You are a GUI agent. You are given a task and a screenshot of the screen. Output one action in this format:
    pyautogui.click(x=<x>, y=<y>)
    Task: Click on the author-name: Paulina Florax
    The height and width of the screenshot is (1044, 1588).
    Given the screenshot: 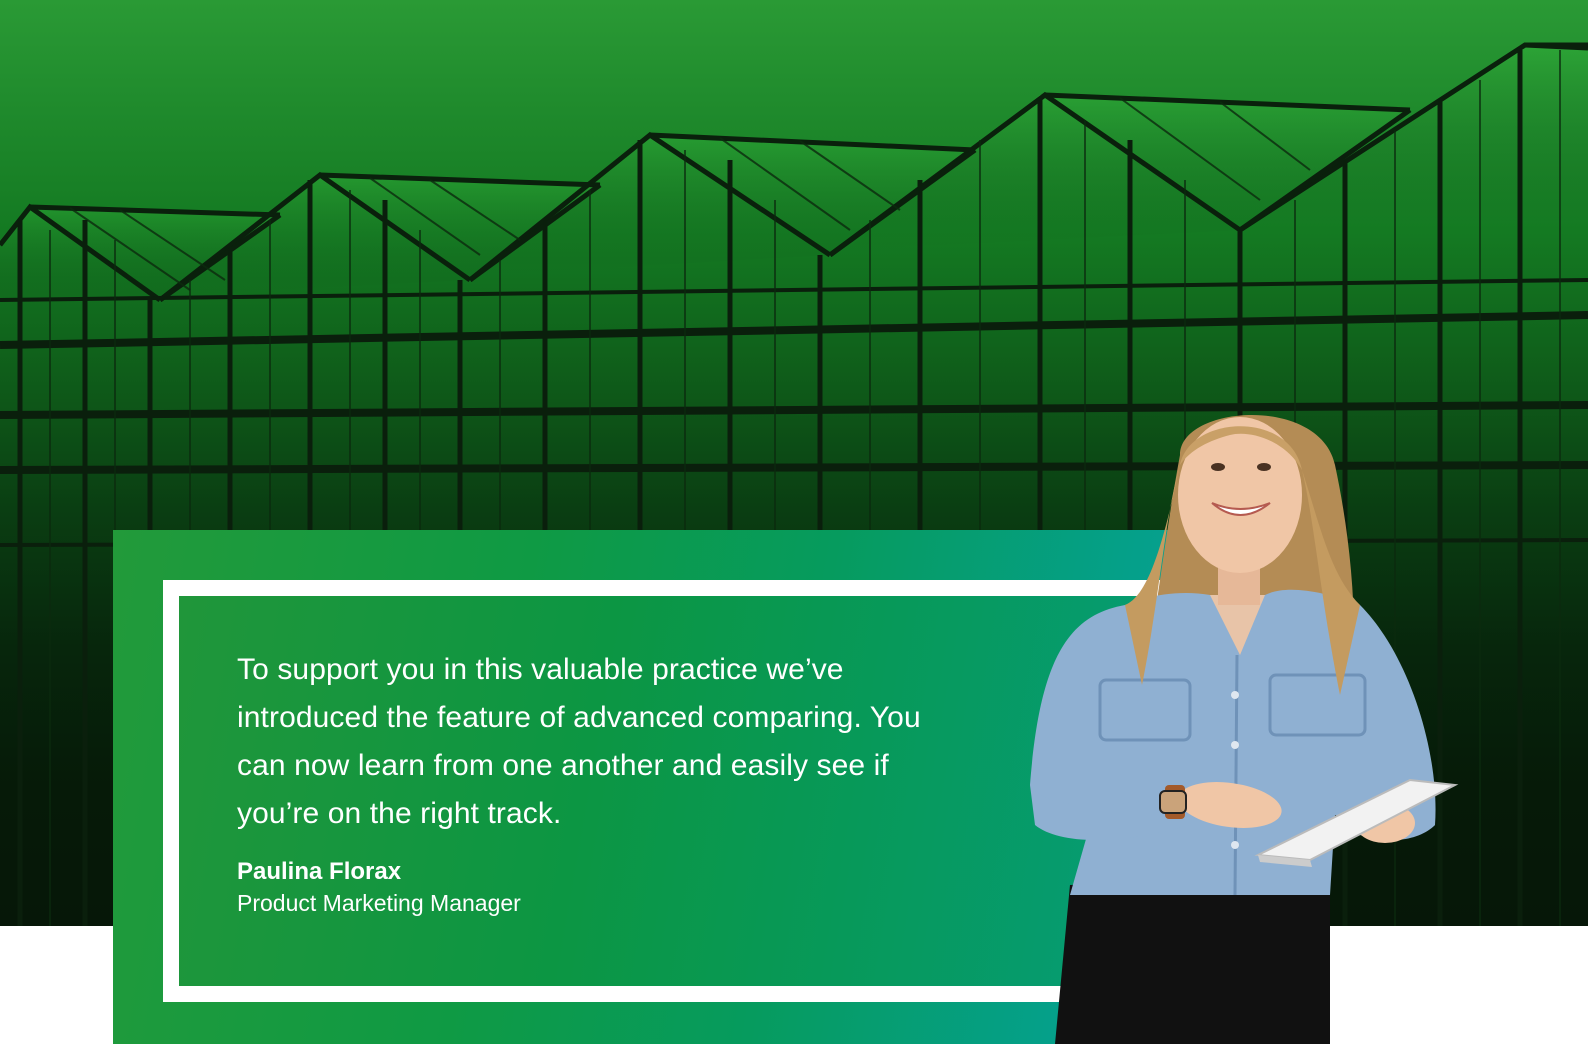 What is the action you would take?
    pyautogui.click(x=319, y=871)
    